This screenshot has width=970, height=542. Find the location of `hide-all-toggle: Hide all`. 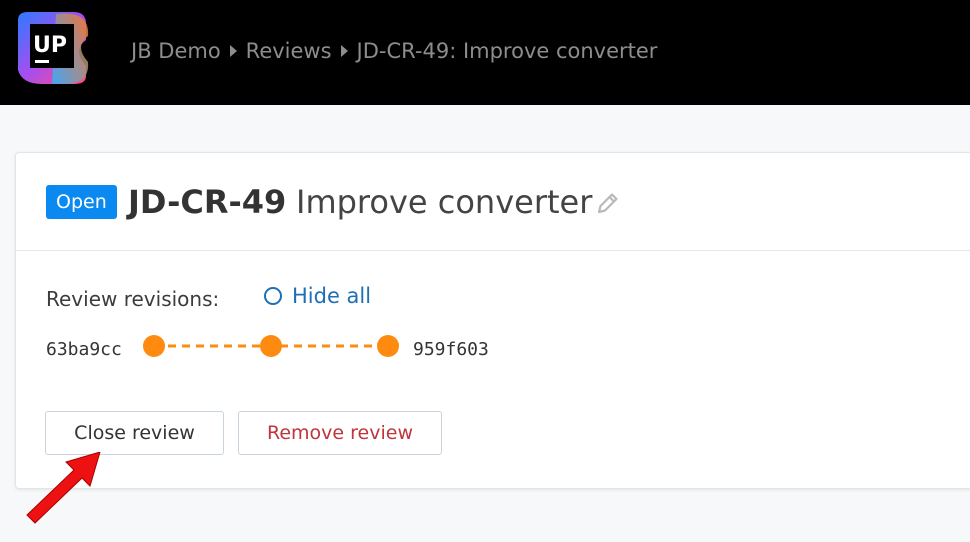

hide-all-toggle: Hide all is located at coordinates (317, 296).